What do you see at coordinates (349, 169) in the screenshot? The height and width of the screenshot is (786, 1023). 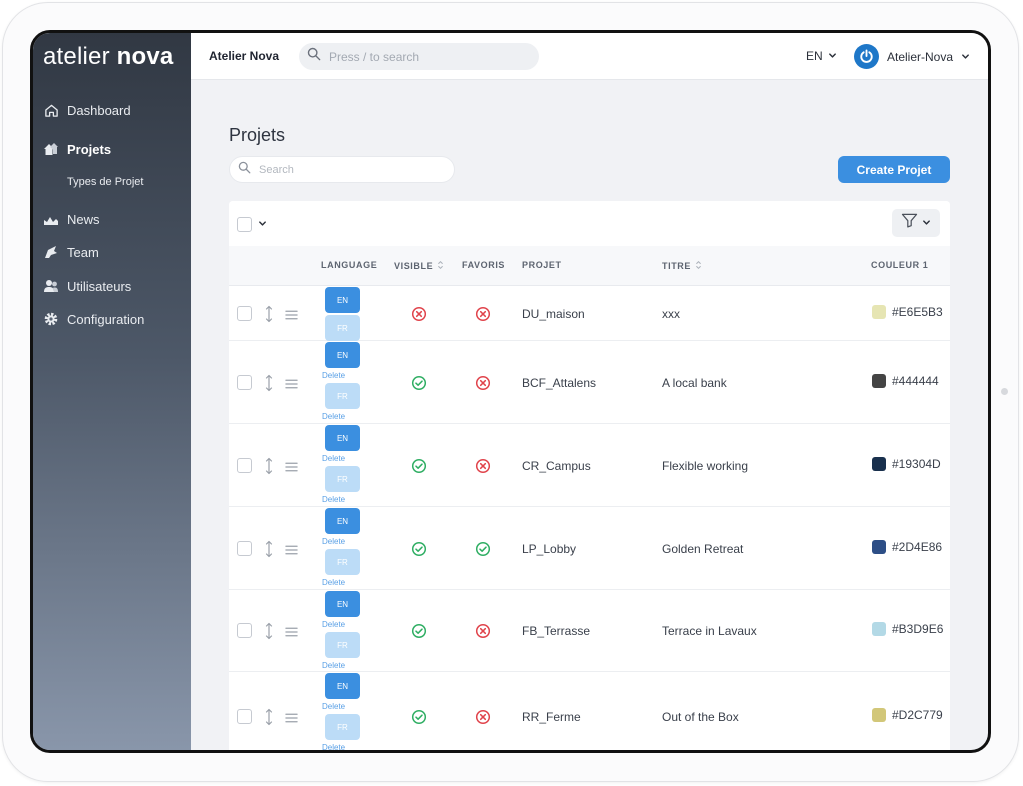 I see `projects-search-input` at bounding box center [349, 169].